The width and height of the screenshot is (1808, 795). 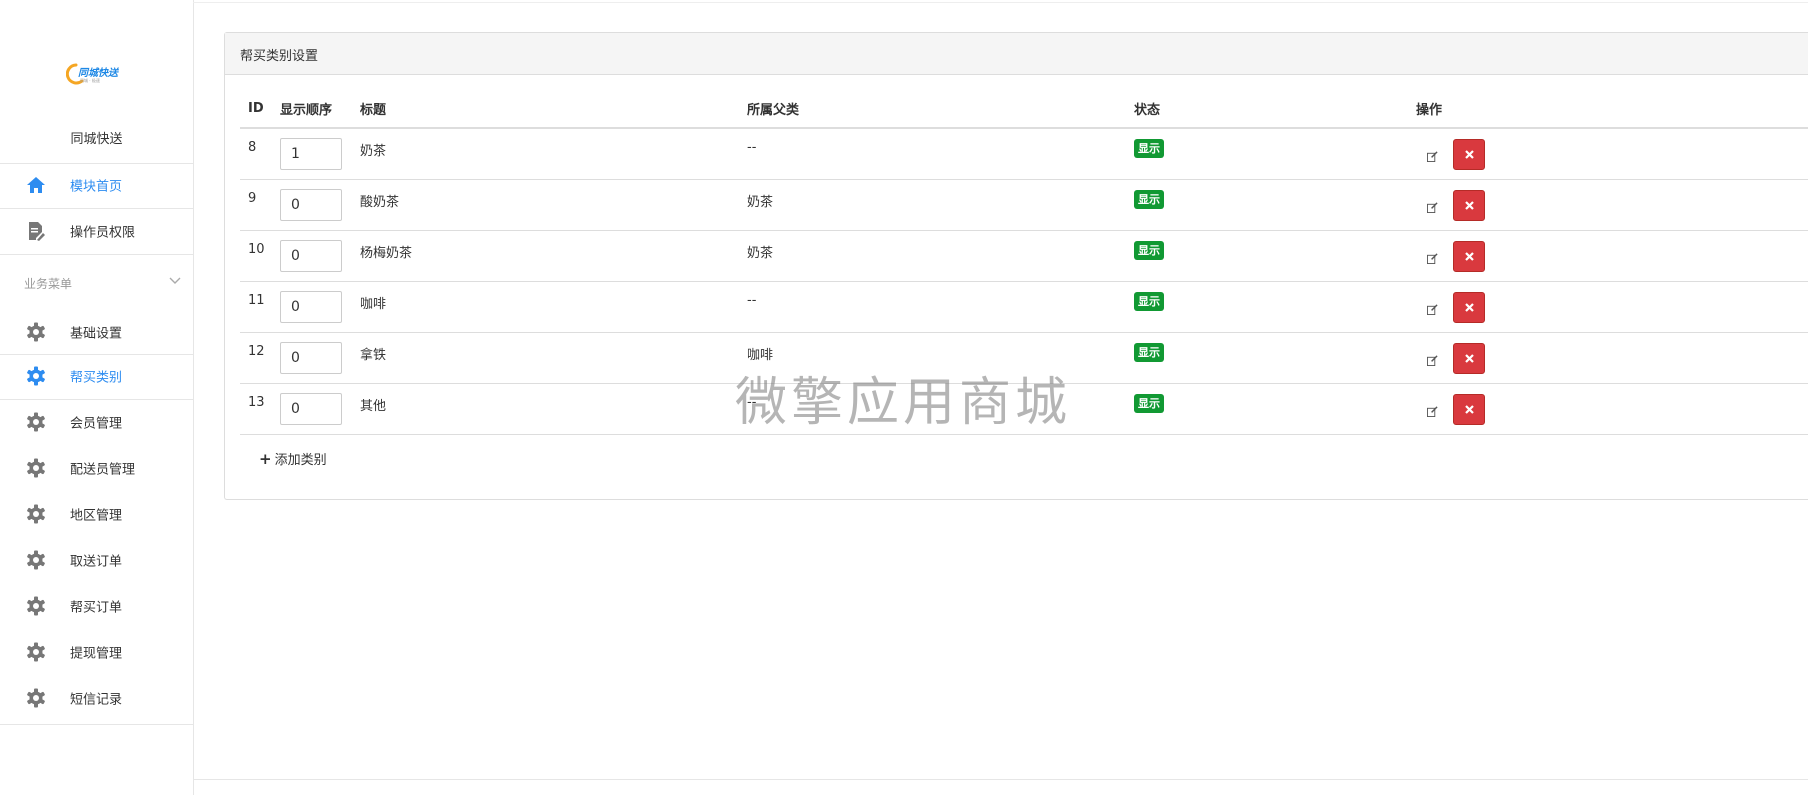 I want to click on sidebar-item-label: 会员管理, so click(x=96, y=424).